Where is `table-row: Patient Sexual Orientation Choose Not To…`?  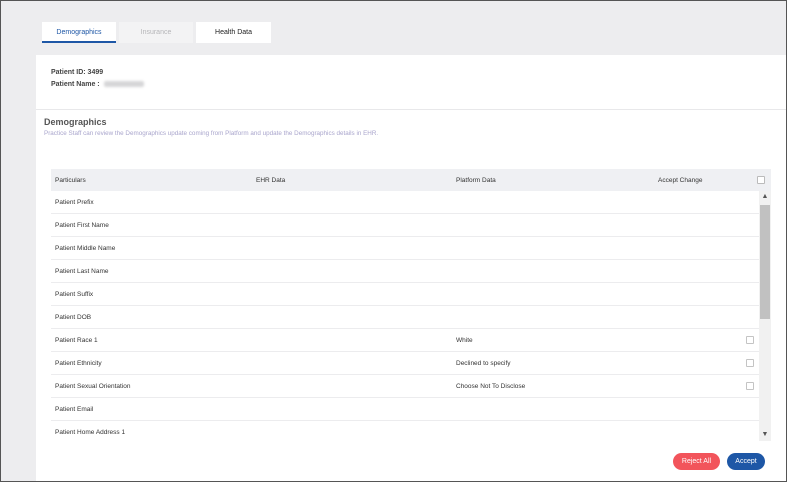
table-row: Patient Sexual Orientation Choose Not To… is located at coordinates (411, 386).